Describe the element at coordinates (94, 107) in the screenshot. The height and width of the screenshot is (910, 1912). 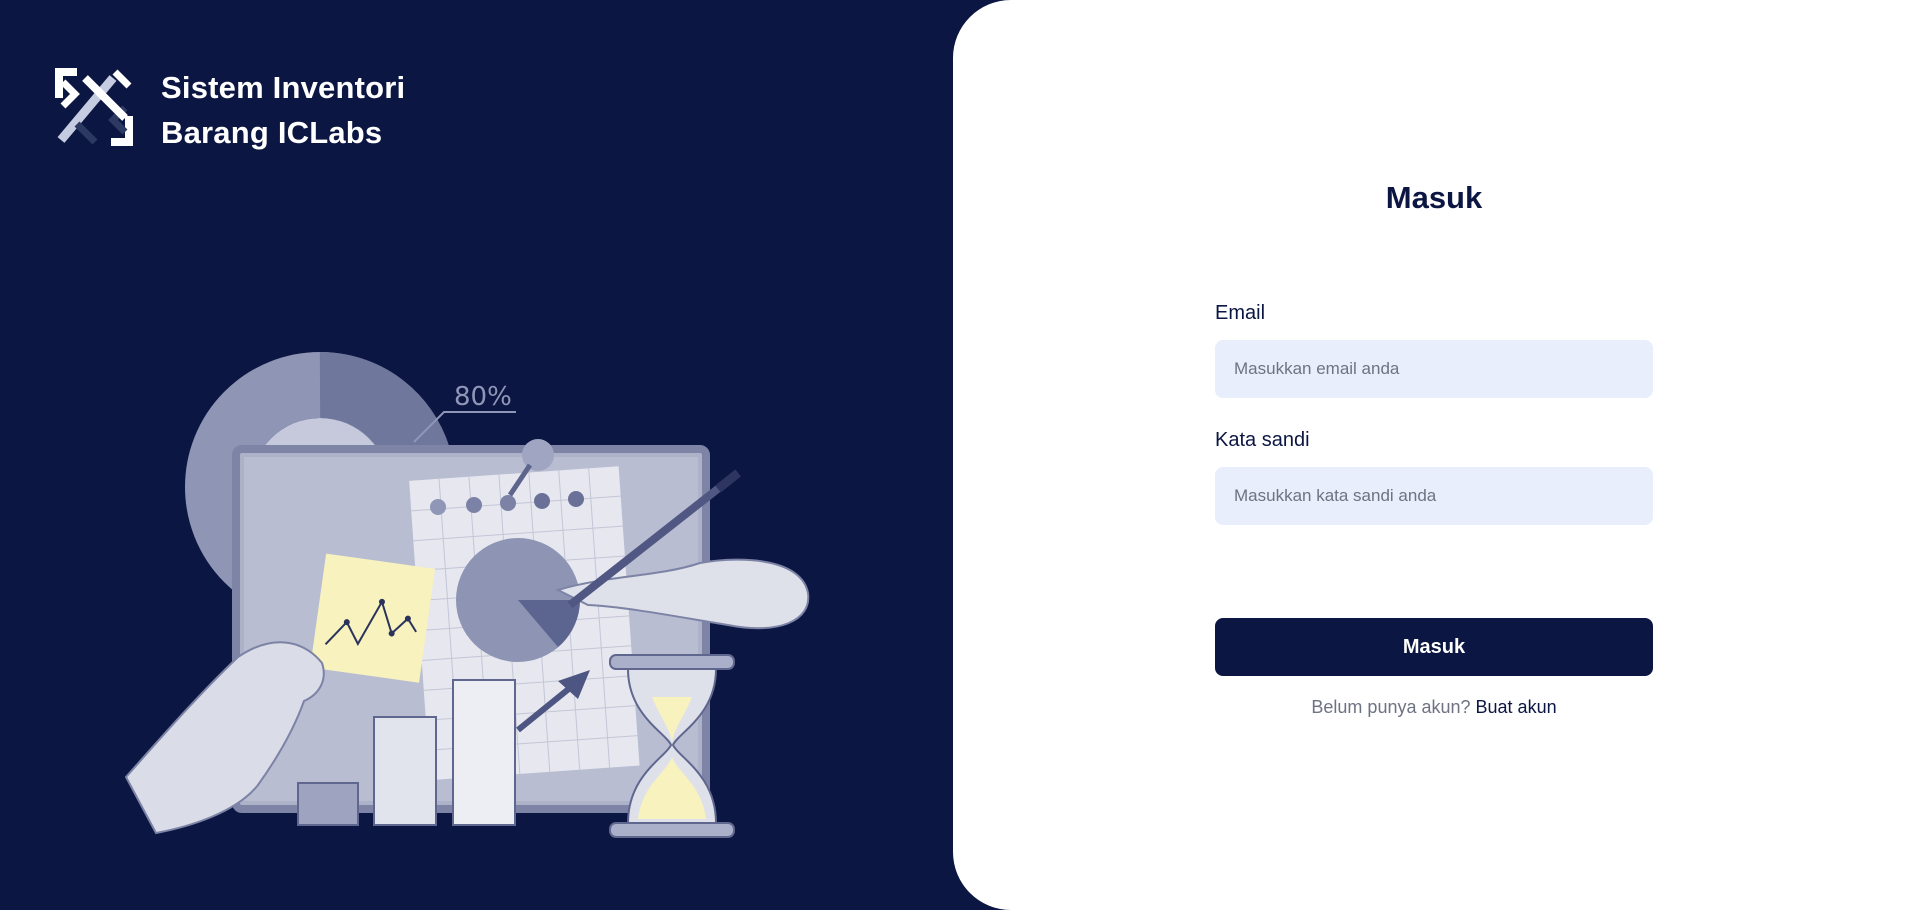
I see `iclabs-logo-icon` at that location.